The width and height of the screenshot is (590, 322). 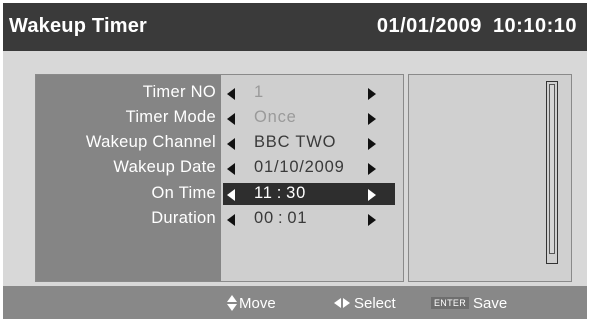 What do you see at coordinates (429, 26) in the screenshot?
I see `current-date: 01/01/2009` at bounding box center [429, 26].